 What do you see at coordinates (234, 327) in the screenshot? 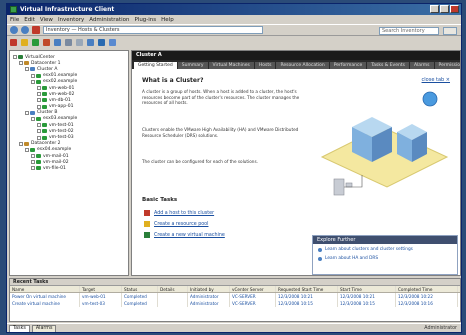
I see `status-bar: Tasks Alarms Administrator` at bounding box center [234, 327].